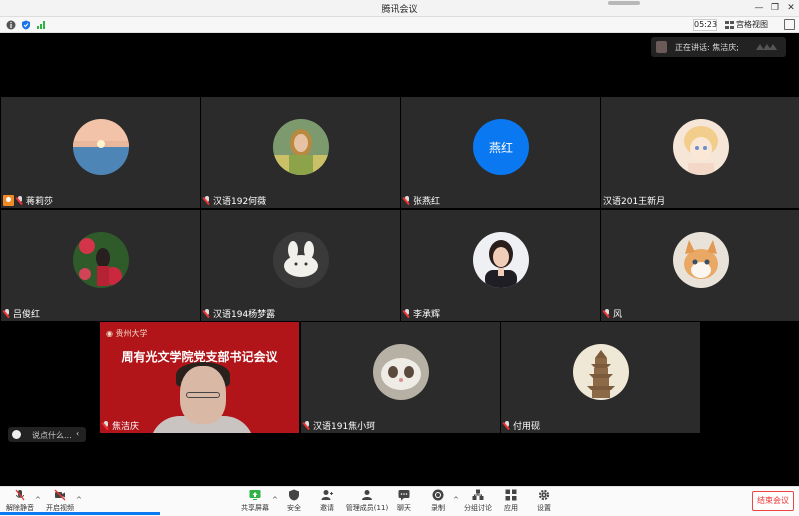 This screenshot has width=799, height=516. Describe the element at coordinates (127, 333) in the screenshot. I see `university-logo: ◉ 贵州大学` at that location.